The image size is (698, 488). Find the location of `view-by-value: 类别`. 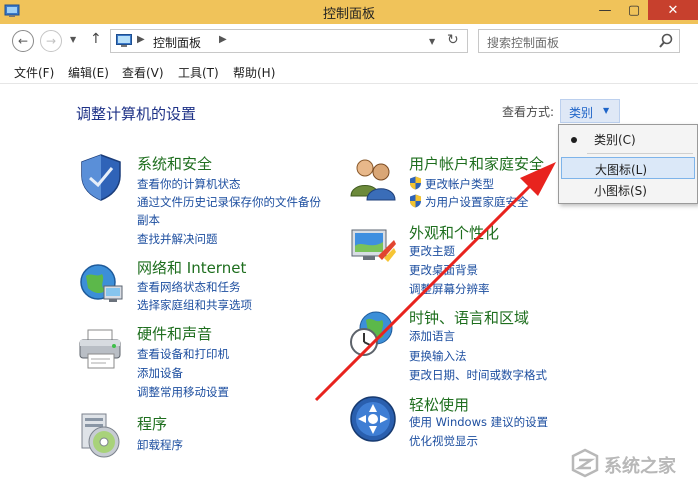

view-by-value: 类别 is located at coordinates (581, 113).